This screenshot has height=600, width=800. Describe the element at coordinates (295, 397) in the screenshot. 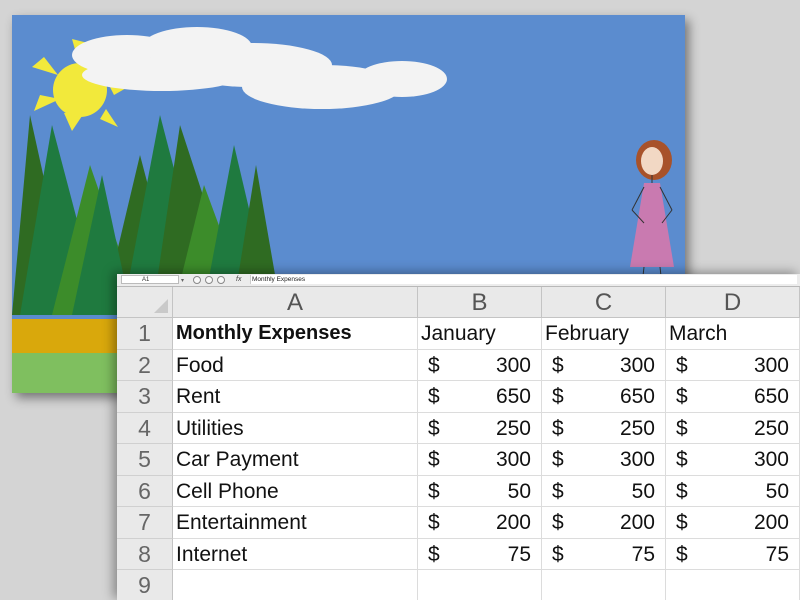

I see `cell-row-label: Rent` at that location.